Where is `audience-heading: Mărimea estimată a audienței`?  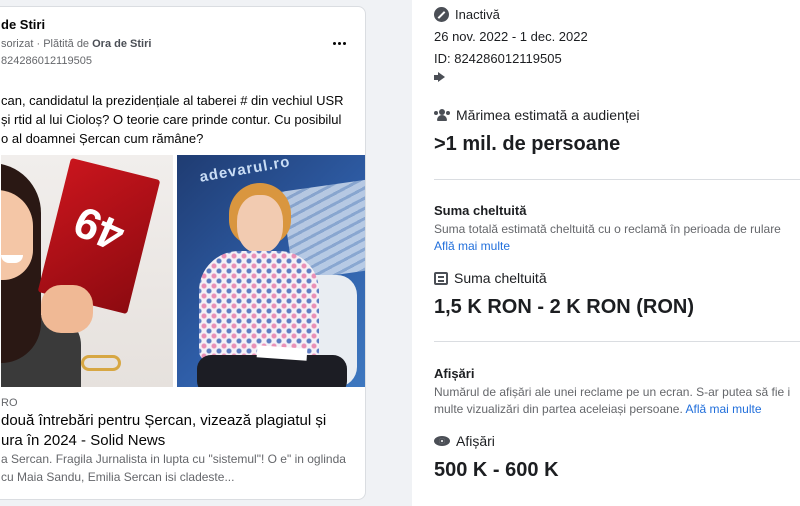 audience-heading: Mărimea estimată a audienței is located at coordinates (537, 115).